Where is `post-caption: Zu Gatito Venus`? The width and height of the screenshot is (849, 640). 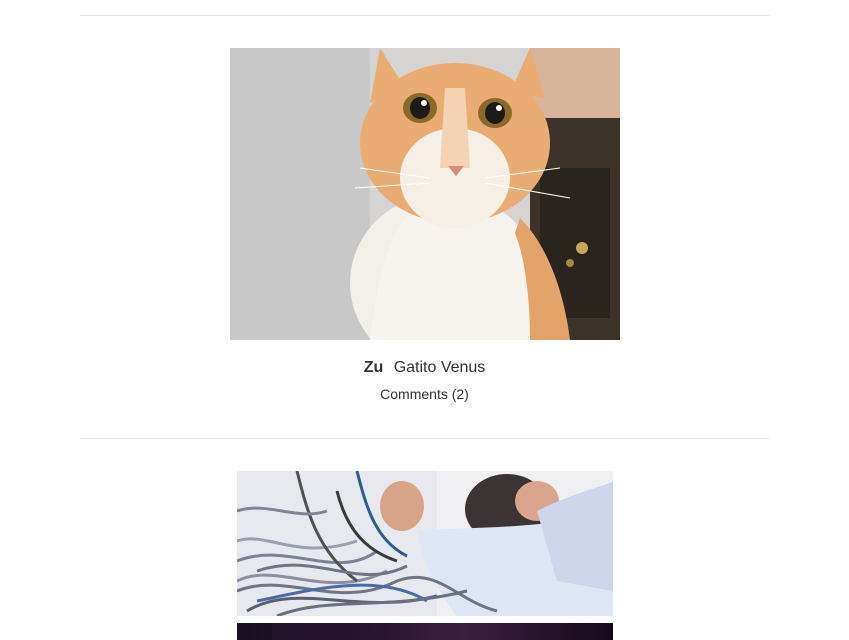 post-caption: Zu Gatito Venus is located at coordinates (424, 368).